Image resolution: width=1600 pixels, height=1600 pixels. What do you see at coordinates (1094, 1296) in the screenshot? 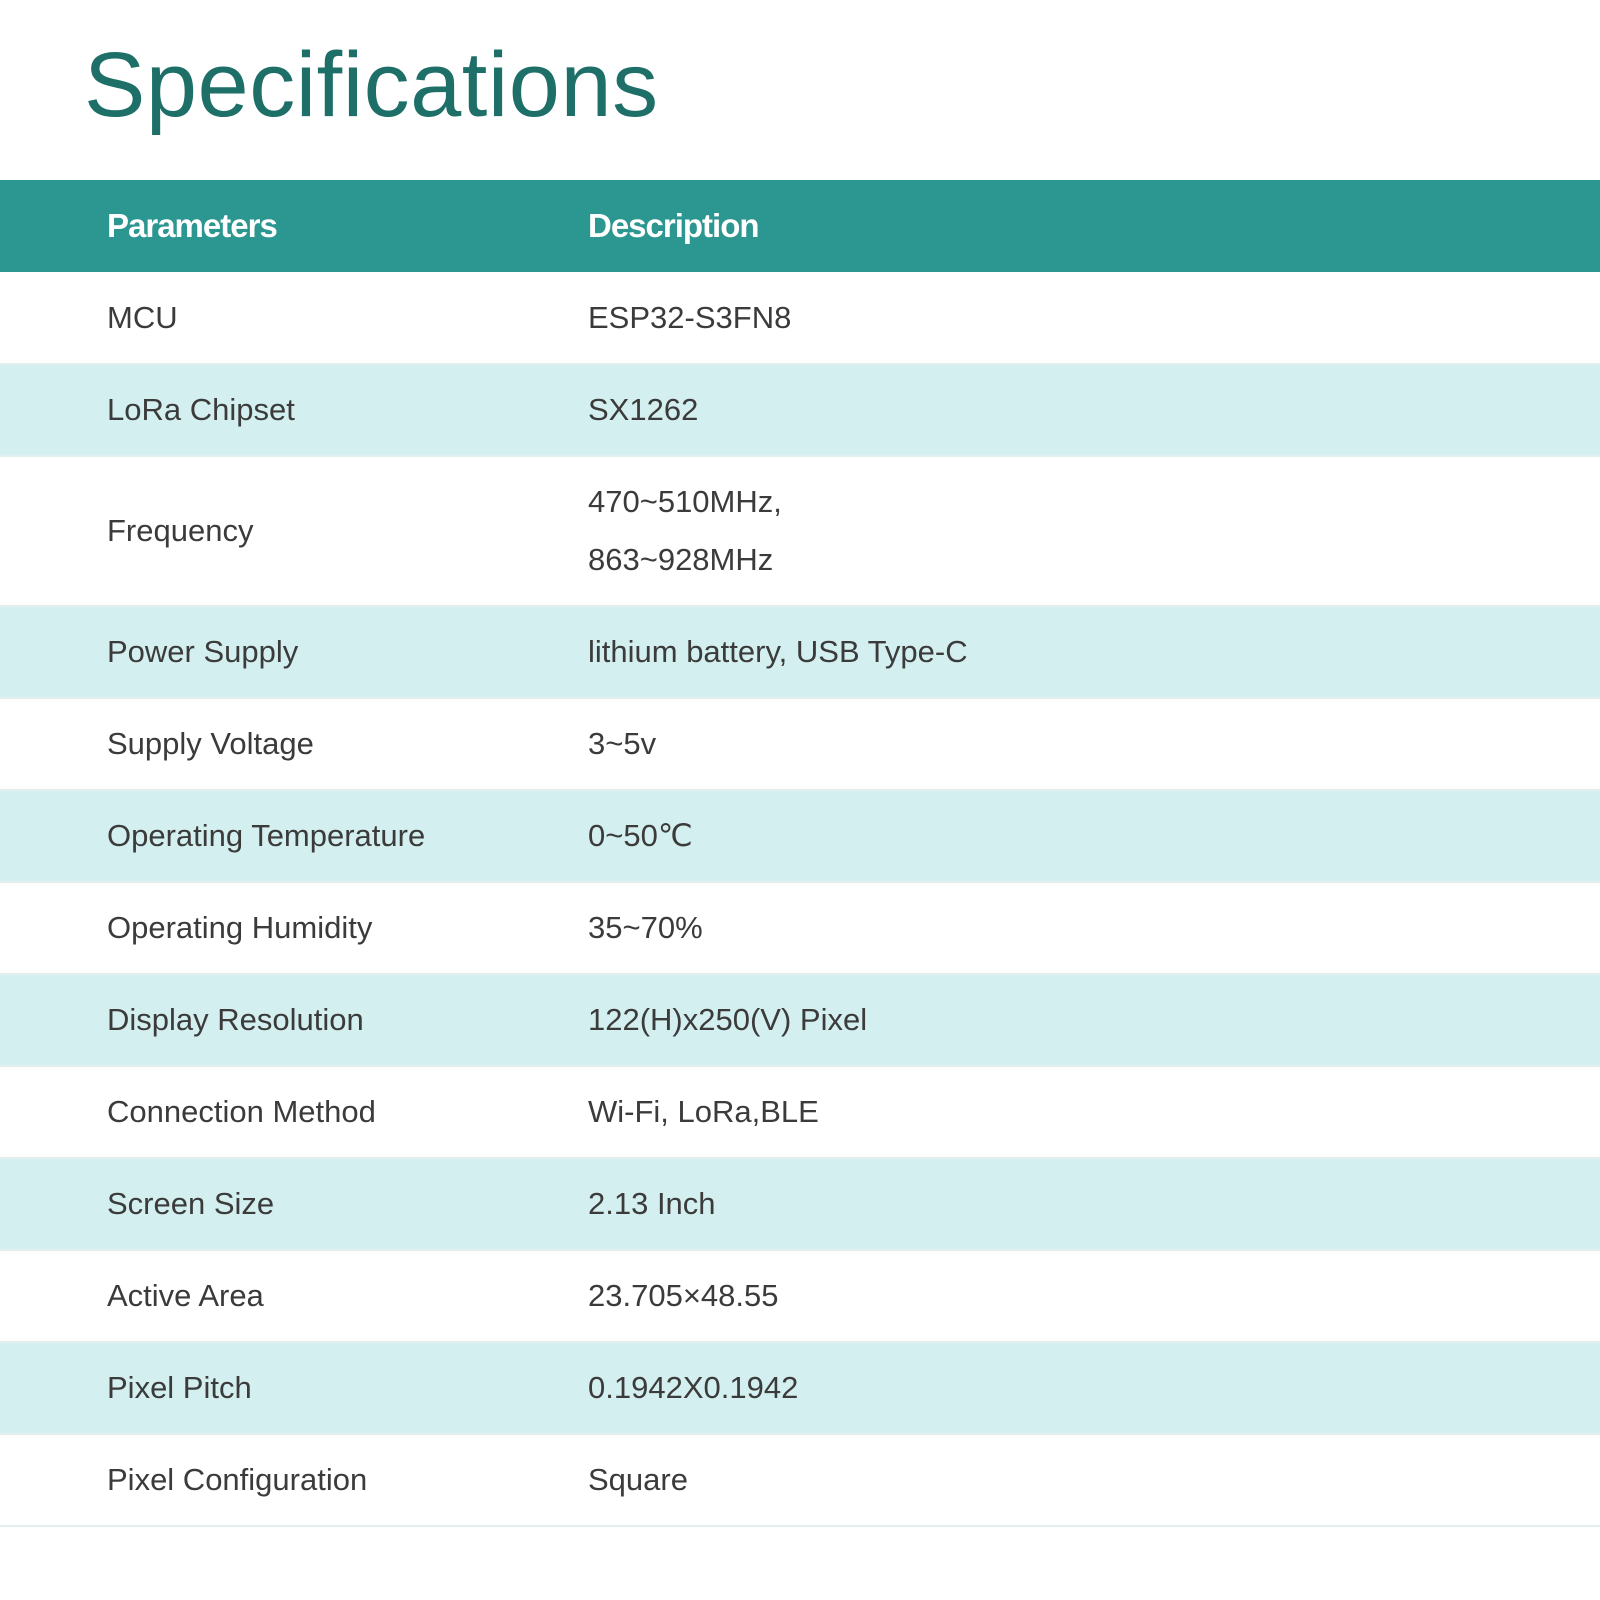
I see `description-cell: 23.705×48.55` at bounding box center [1094, 1296].